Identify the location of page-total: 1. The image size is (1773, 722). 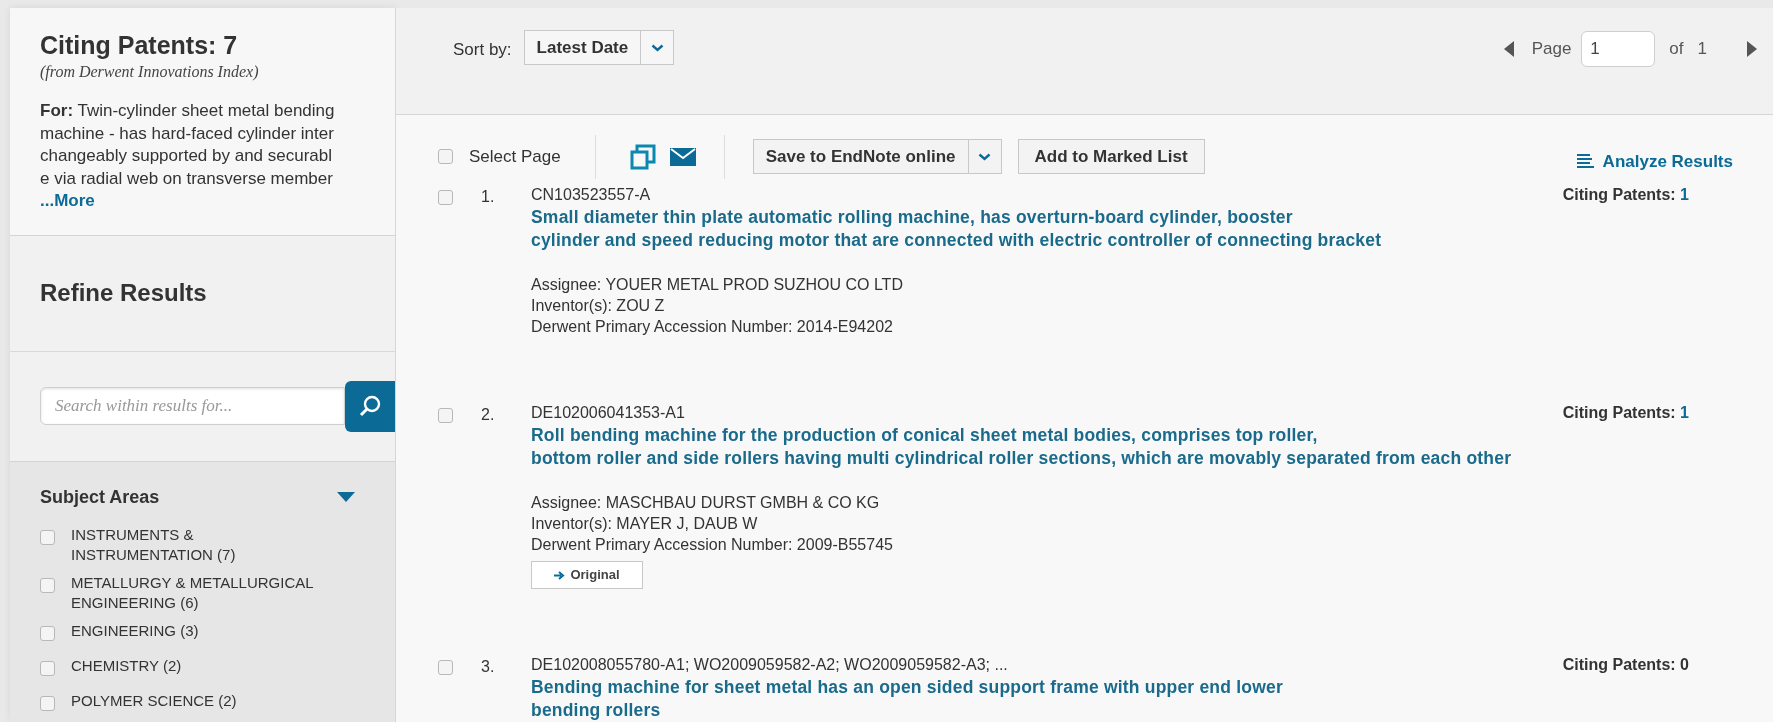
(1702, 49).